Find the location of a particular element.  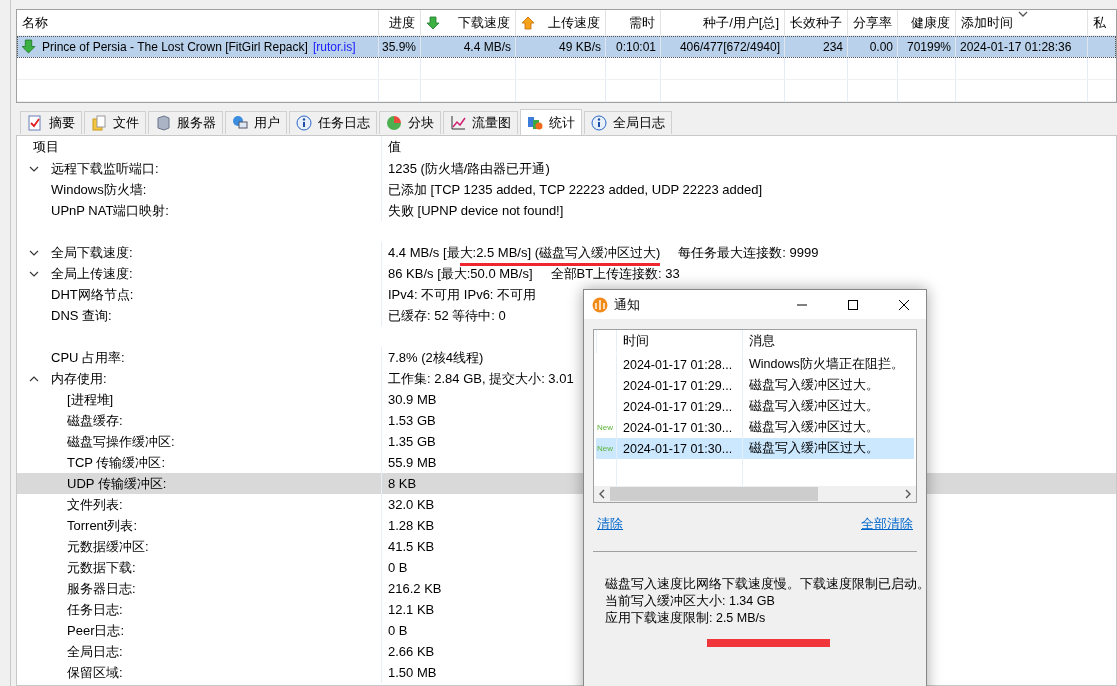

column-header: 项目 is located at coordinates (43, 147).